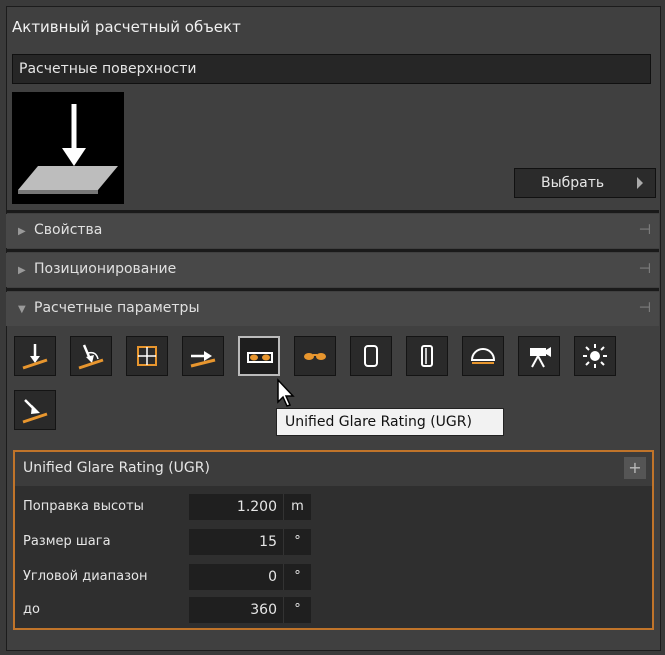 Image resolution: width=665 pixels, height=655 pixels. I want to click on diagonal-illuminance-icon, so click(35, 411).